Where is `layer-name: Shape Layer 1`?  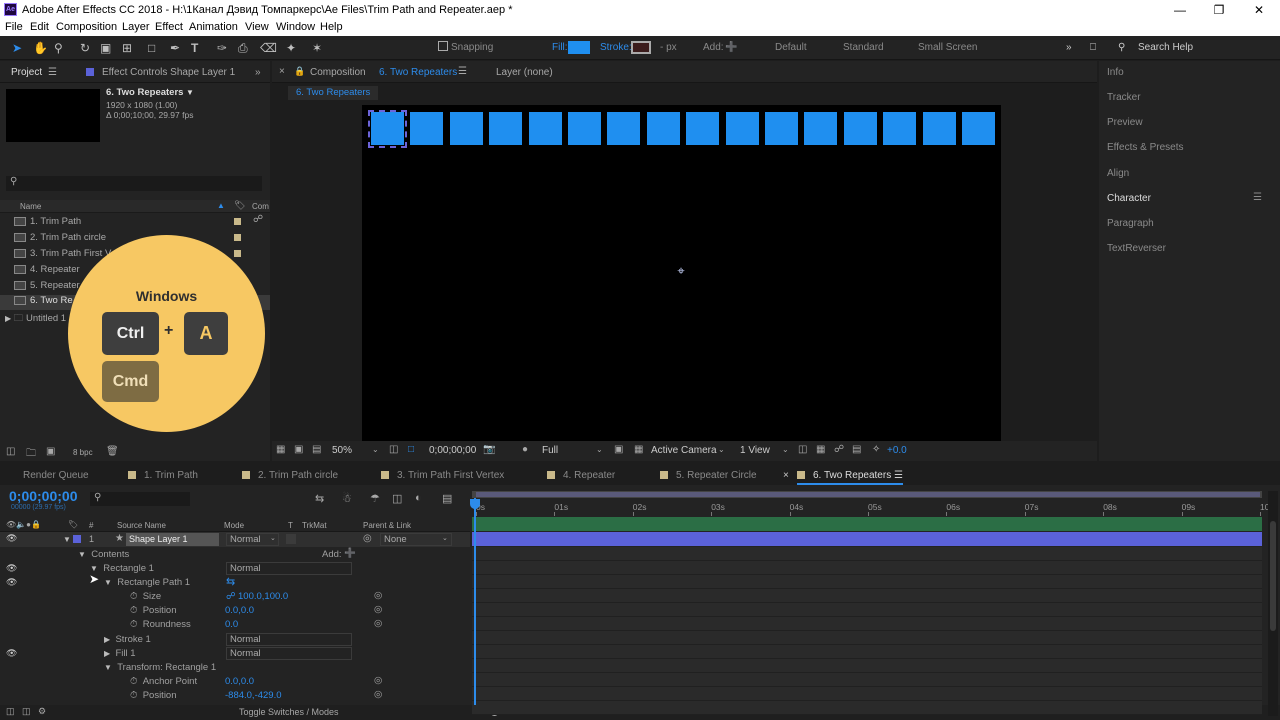 layer-name: Shape Layer 1 is located at coordinates (172, 539).